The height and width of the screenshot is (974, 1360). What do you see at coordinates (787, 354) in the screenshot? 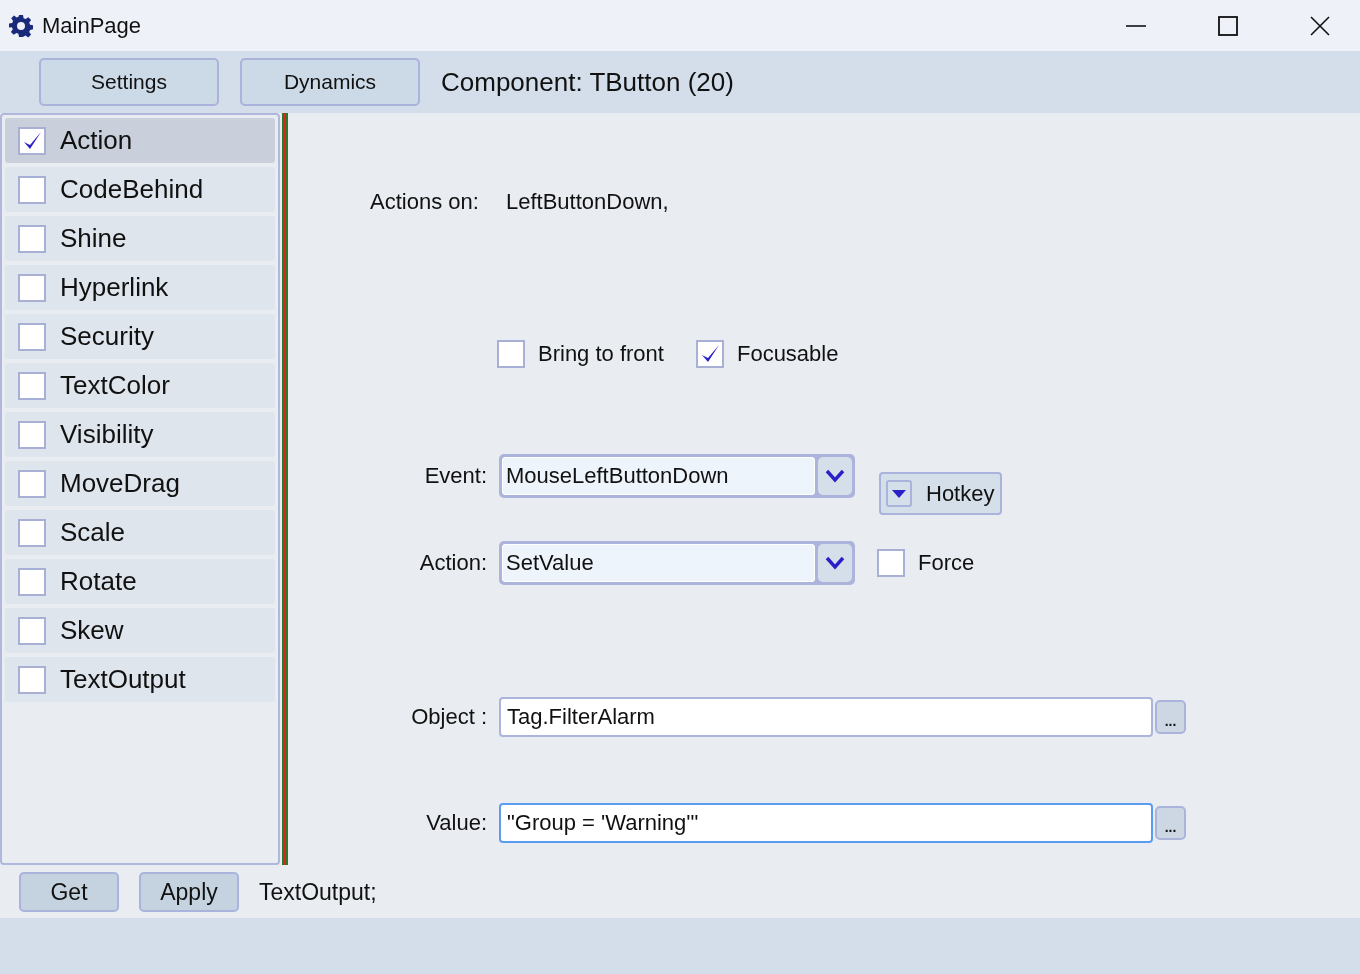
I see `option-label: Focusable` at bounding box center [787, 354].